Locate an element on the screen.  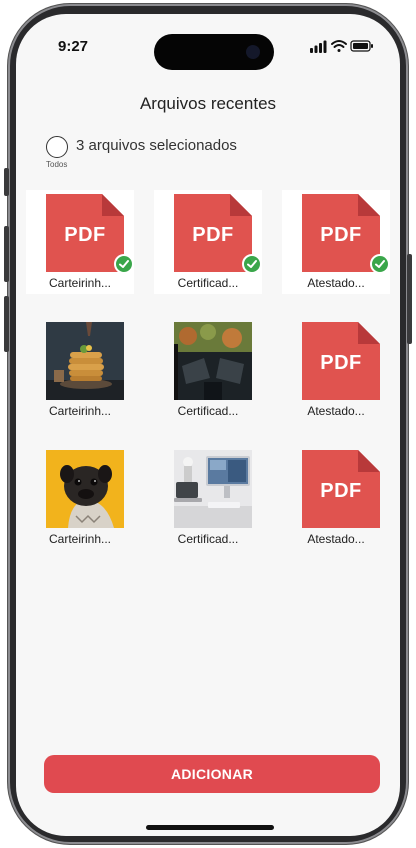
status-icons is located at coordinates (341, 46).